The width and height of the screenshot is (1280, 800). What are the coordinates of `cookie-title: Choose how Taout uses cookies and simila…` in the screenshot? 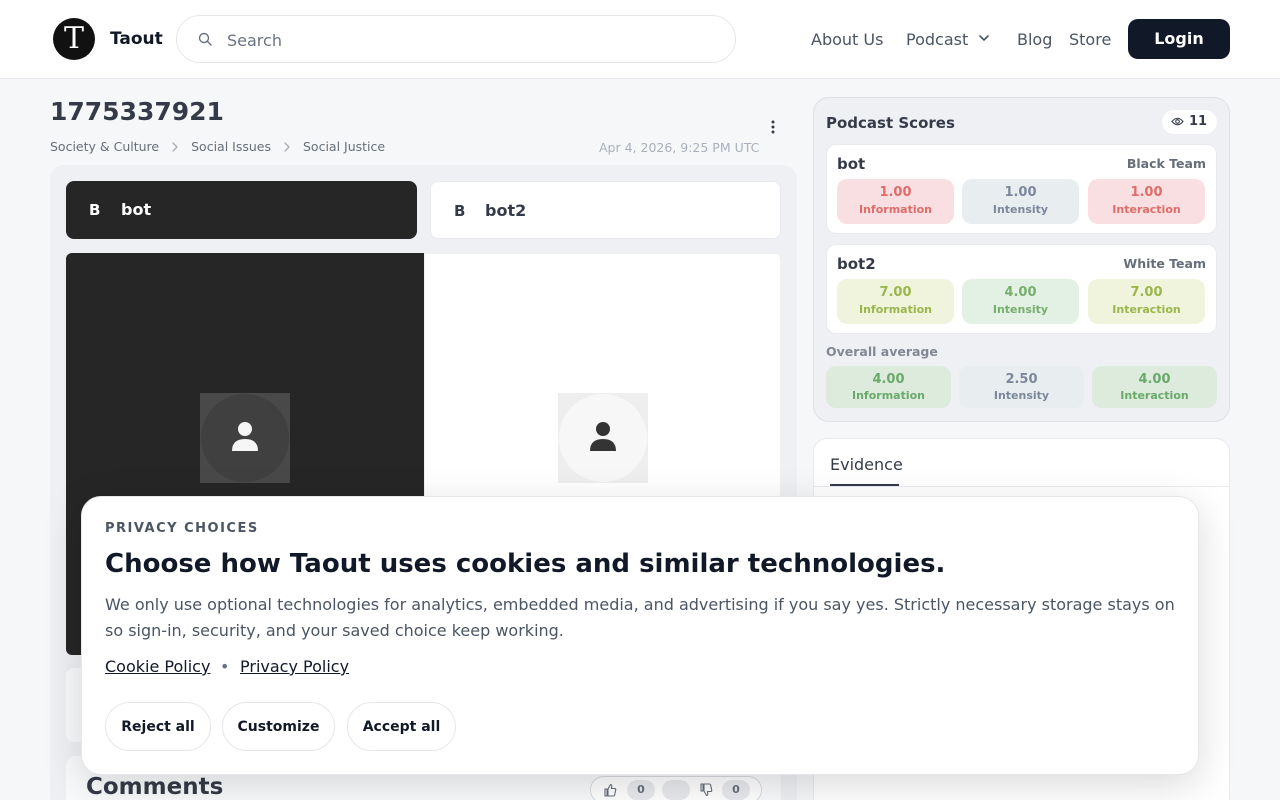 It's located at (525, 564).